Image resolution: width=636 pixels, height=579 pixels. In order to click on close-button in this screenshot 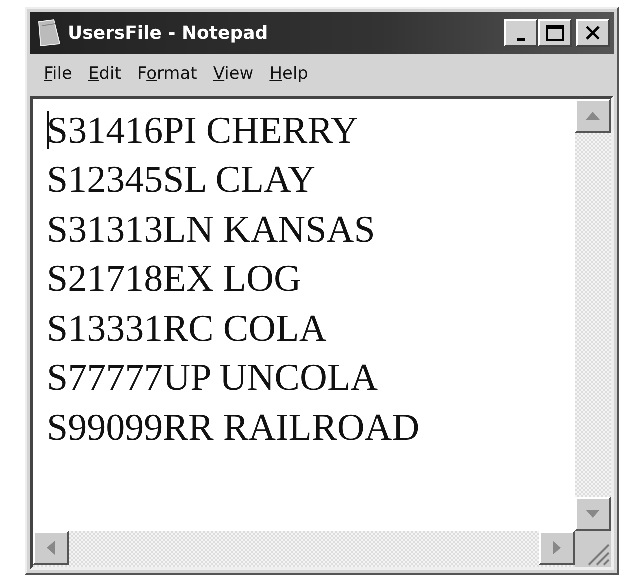, I will do `click(593, 33)`.